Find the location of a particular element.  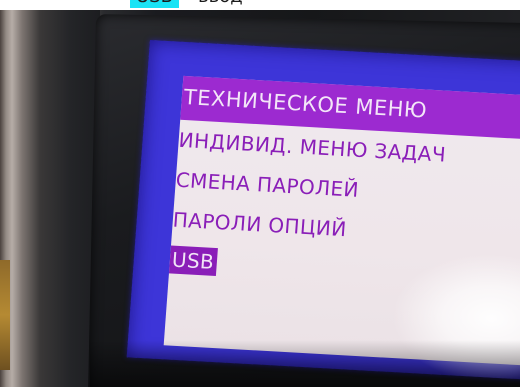

menu-item-option-passwords: ПАРОЛИ ОПЦИЙ is located at coordinates (260, 224).